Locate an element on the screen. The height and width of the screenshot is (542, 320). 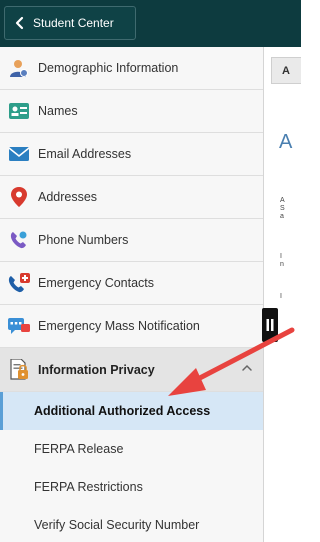
phone-icon is located at coordinates (19, 240).